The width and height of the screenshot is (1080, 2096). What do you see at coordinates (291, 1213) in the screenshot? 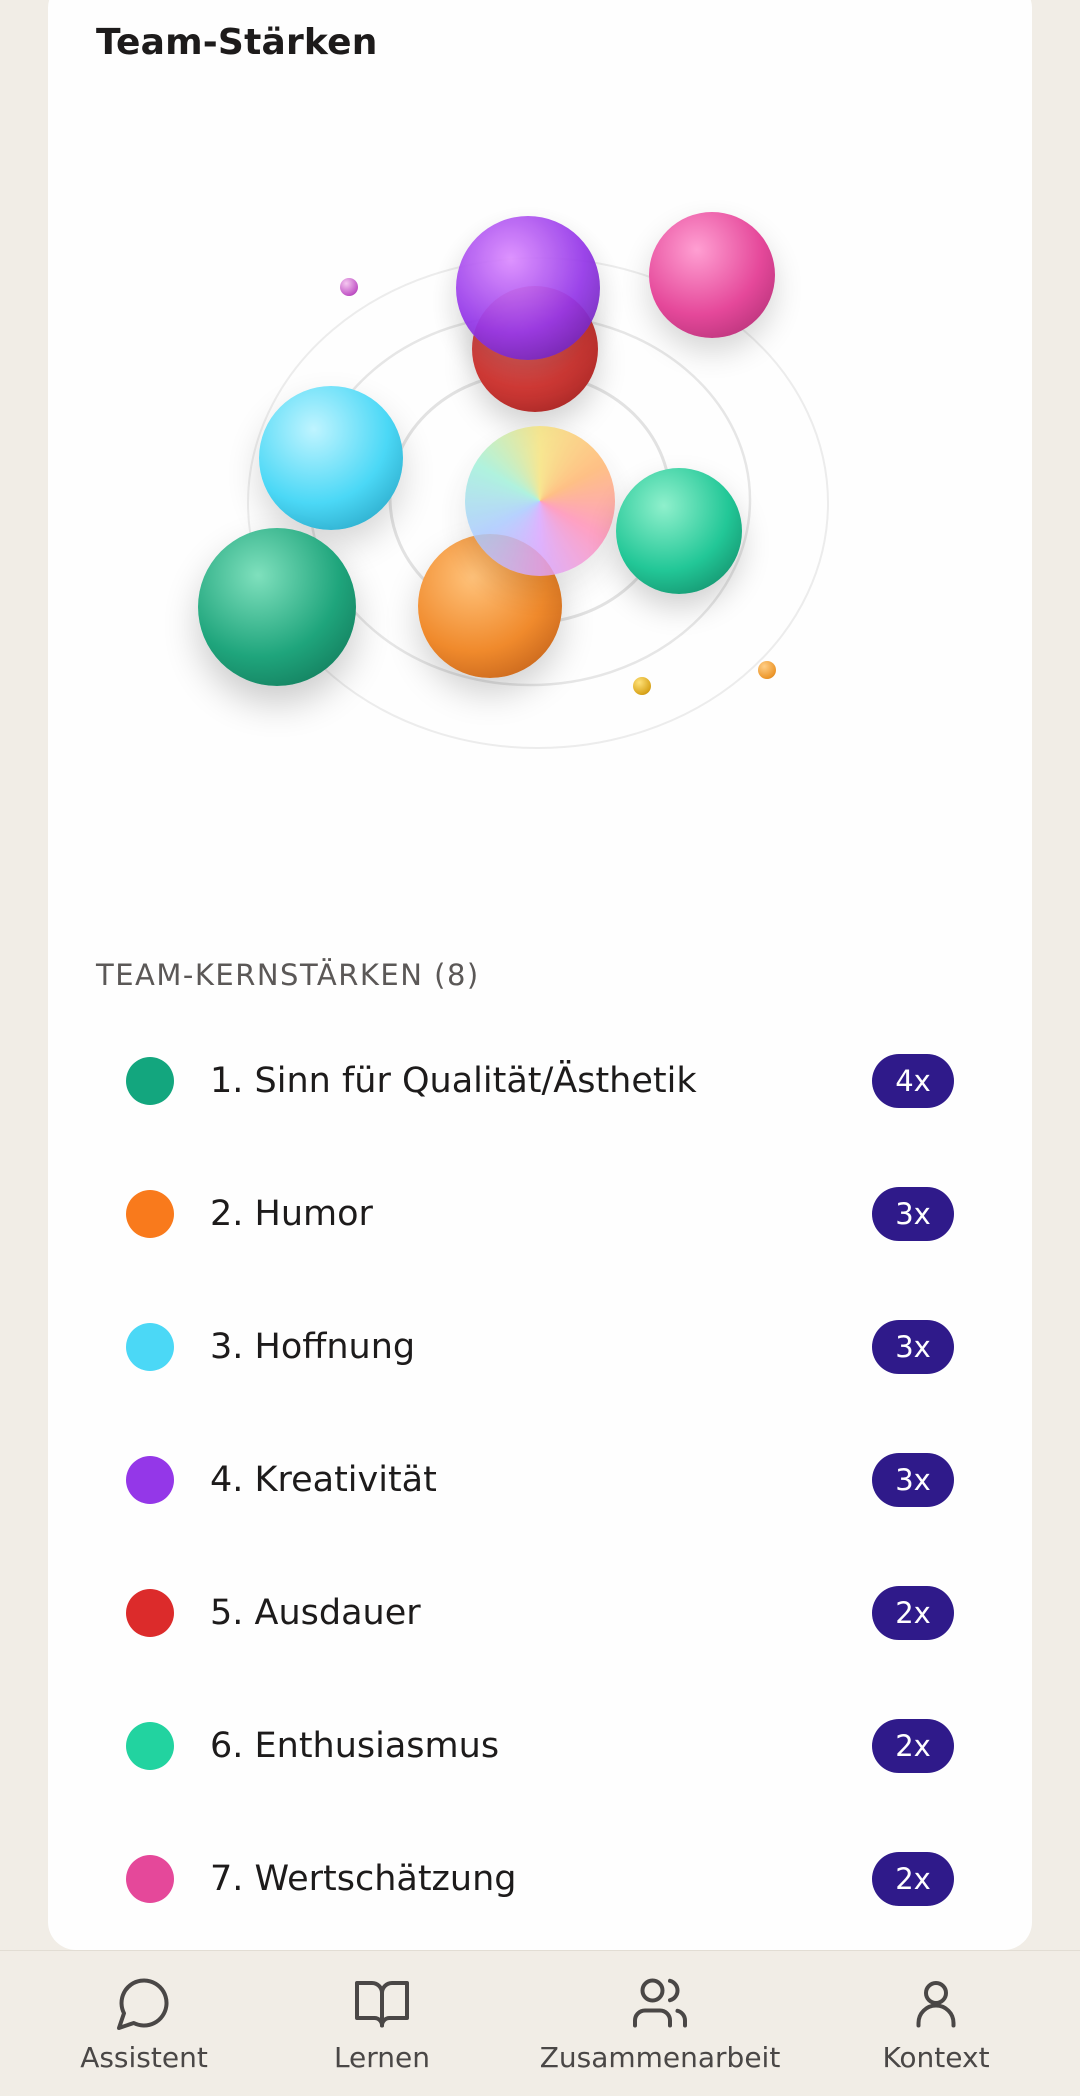
I see `strength-label: 2. Humor` at bounding box center [291, 1213].